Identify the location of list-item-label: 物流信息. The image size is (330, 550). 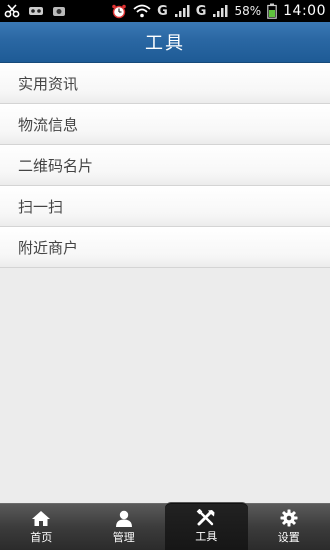
(48, 124).